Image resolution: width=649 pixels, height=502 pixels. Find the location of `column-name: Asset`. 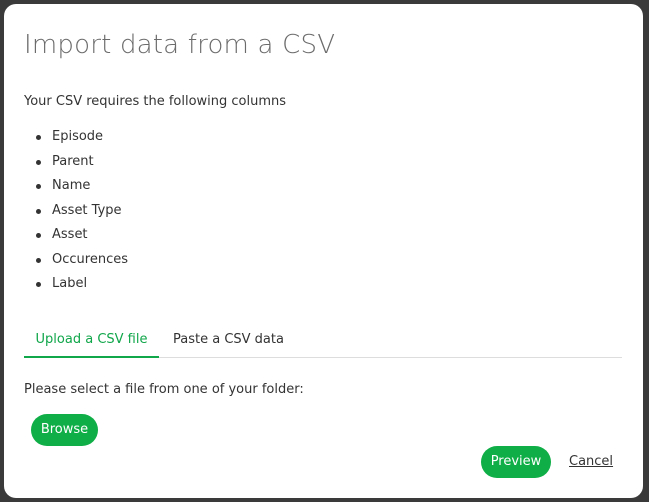

column-name: Asset is located at coordinates (70, 234).